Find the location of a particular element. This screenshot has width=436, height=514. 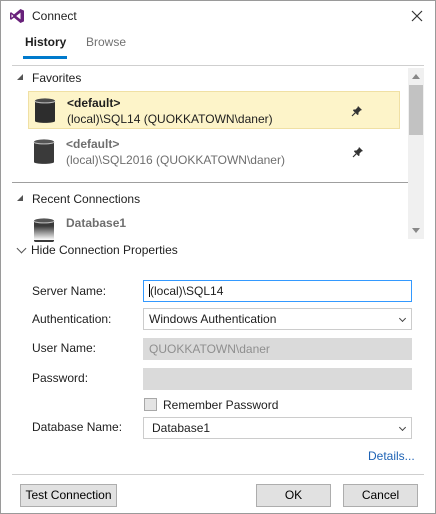

visual-studio-icon is located at coordinates (17, 16).